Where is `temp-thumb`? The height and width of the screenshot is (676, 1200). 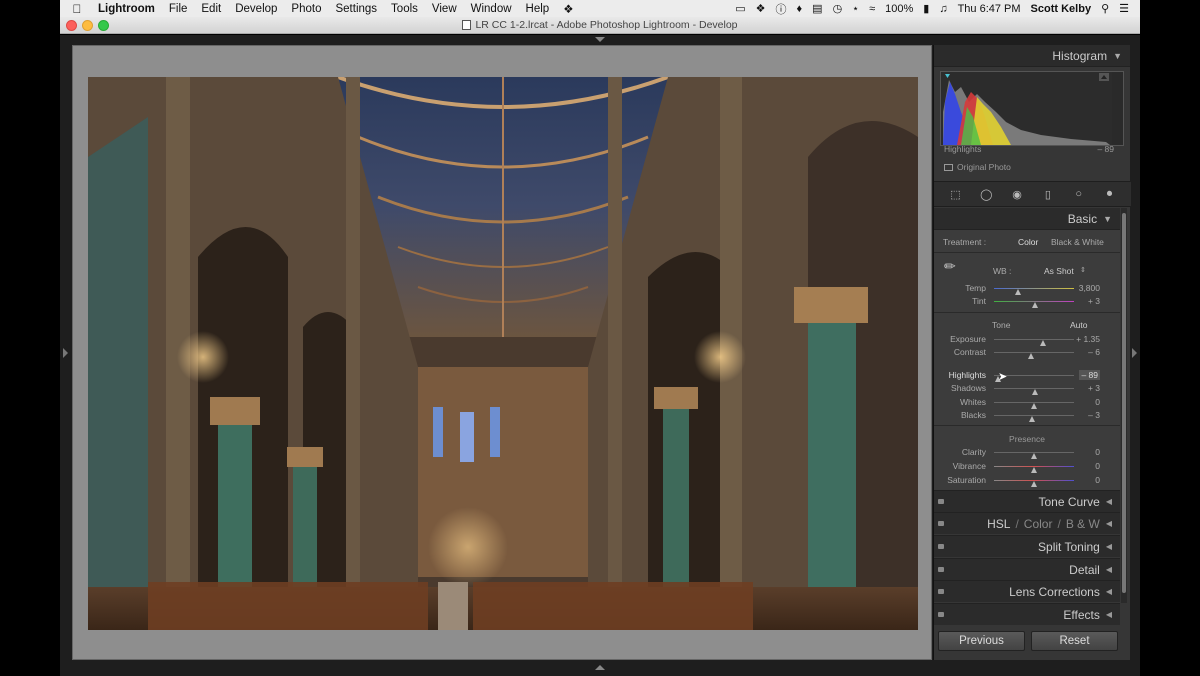 temp-thumb is located at coordinates (1017, 292).